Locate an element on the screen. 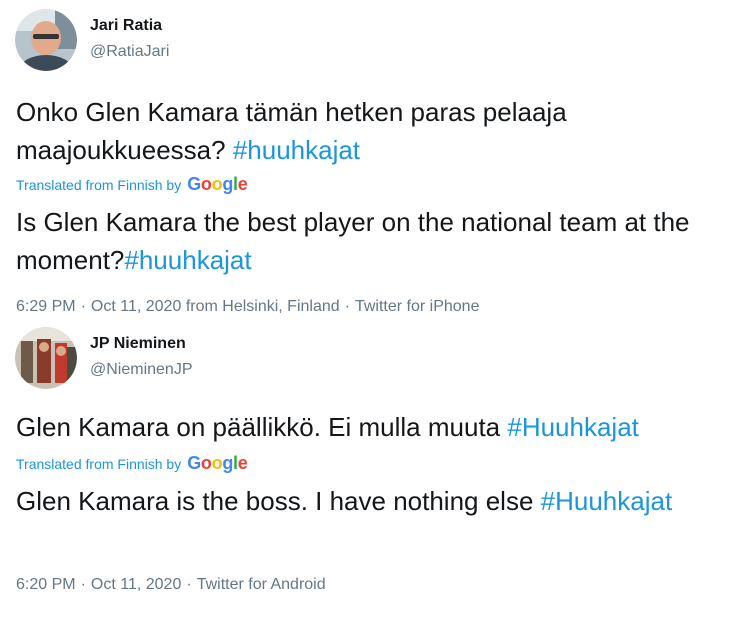  tweet-metadata: 6:20 PM · Oct 11, 2020 · Twitter for Android is located at coordinates (171, 585).